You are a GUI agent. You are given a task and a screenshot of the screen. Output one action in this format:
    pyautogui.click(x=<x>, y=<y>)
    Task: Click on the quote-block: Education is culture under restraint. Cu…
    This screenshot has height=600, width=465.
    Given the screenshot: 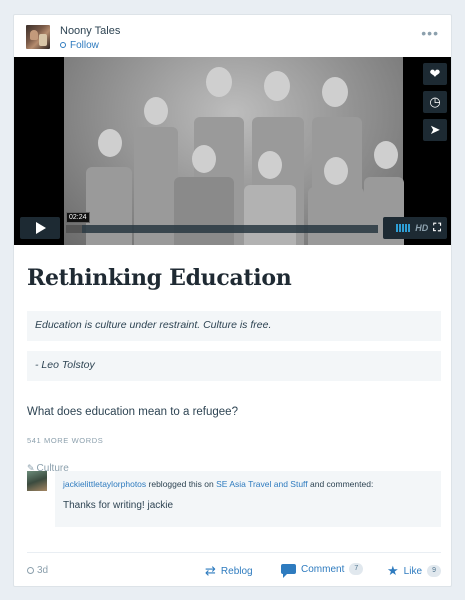 What is the action you would take?
    pyautogui.click(x=234, y=326)
    